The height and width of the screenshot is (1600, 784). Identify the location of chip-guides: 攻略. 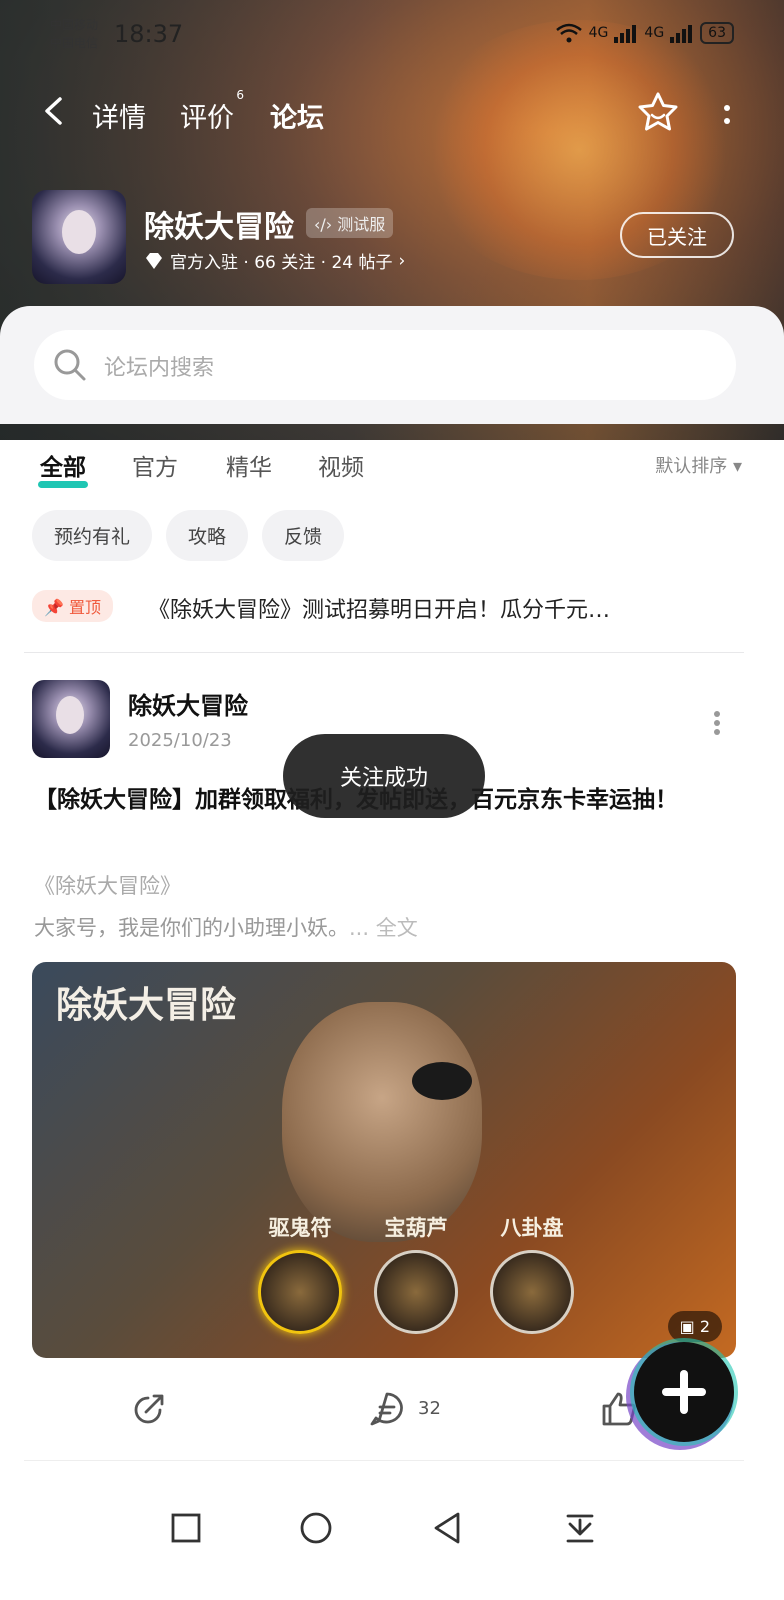
(207, 535).